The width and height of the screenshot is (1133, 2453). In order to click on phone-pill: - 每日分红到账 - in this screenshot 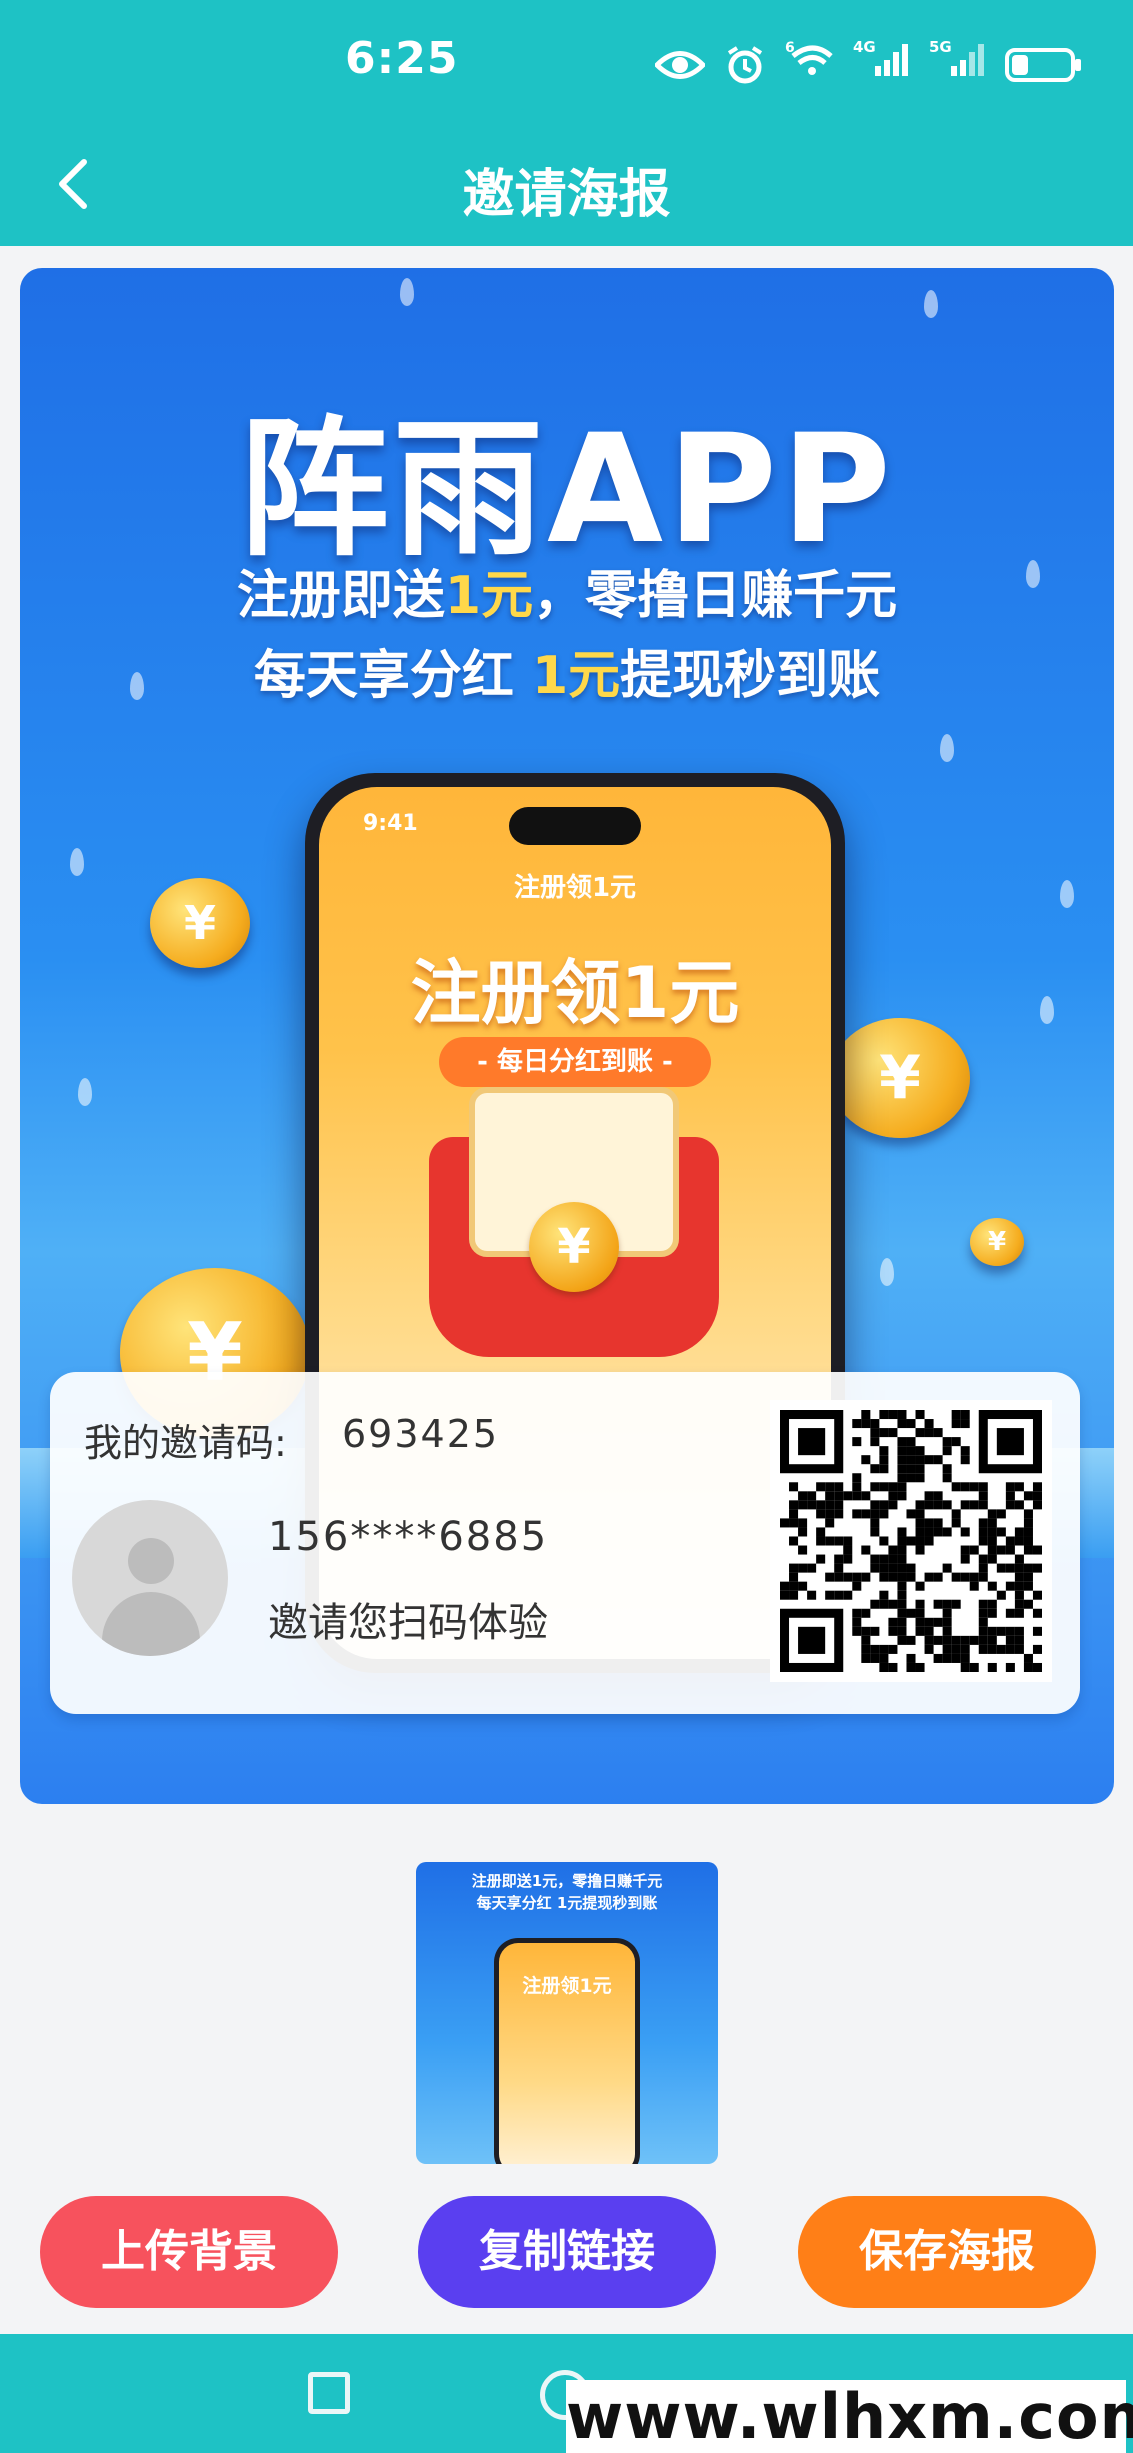, I will do `click(575, 1062)`.